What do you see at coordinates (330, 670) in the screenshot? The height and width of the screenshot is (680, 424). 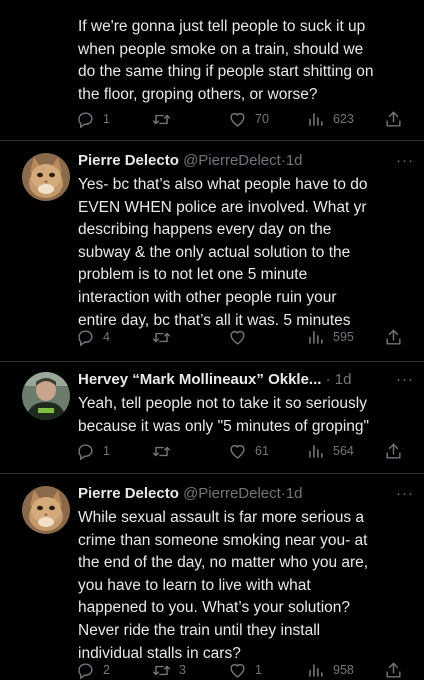 I see `views-button: 958` at bounding box center [330, 670].